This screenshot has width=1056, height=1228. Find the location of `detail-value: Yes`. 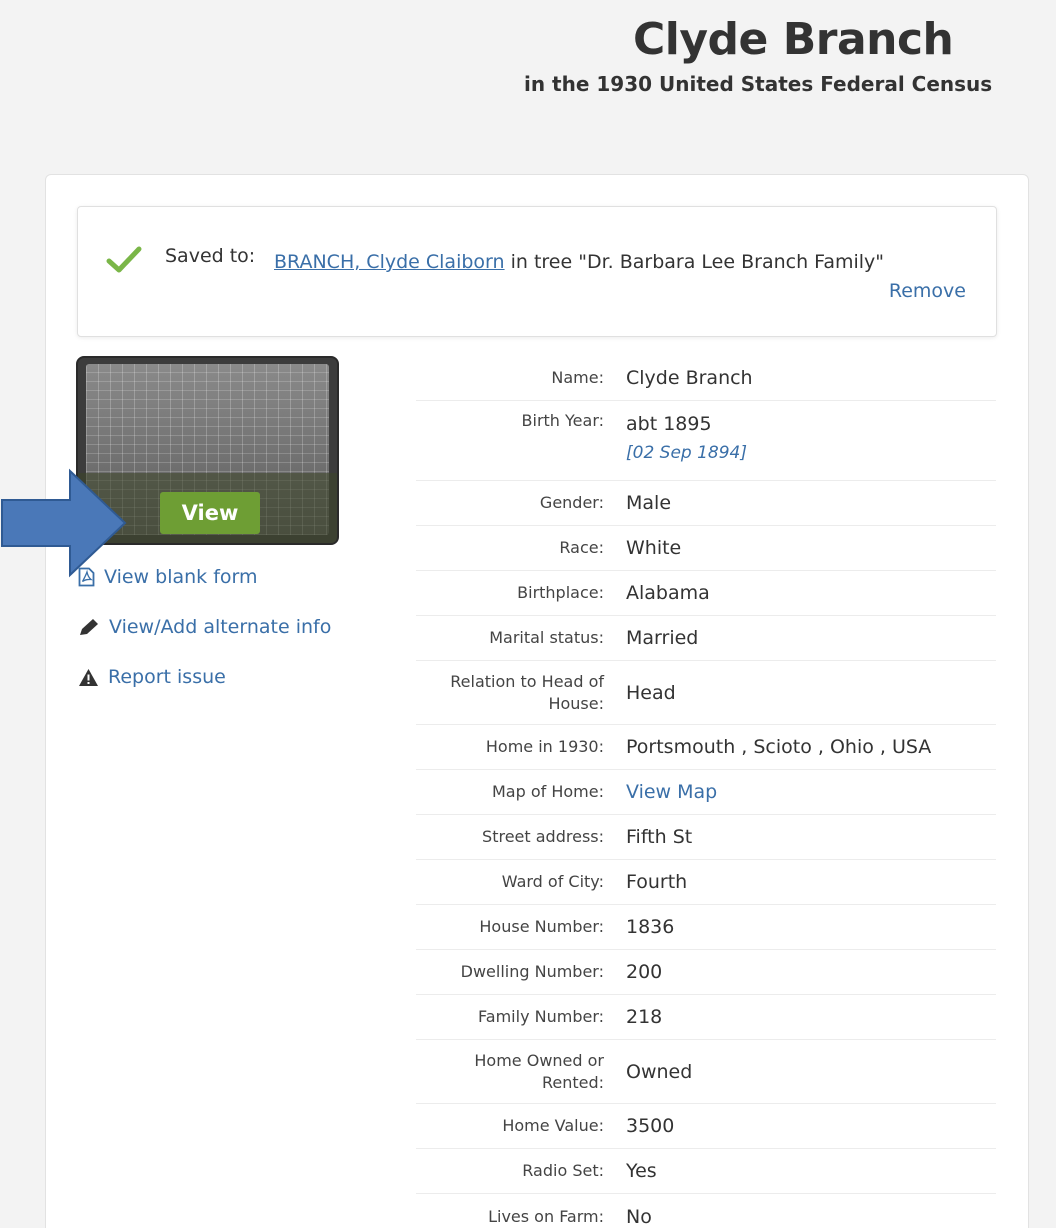

detail-value: Yes is located at coordinates (641, 1171).